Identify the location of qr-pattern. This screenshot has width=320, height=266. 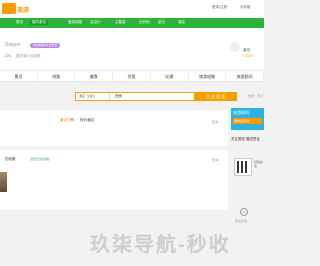
(243, 167).